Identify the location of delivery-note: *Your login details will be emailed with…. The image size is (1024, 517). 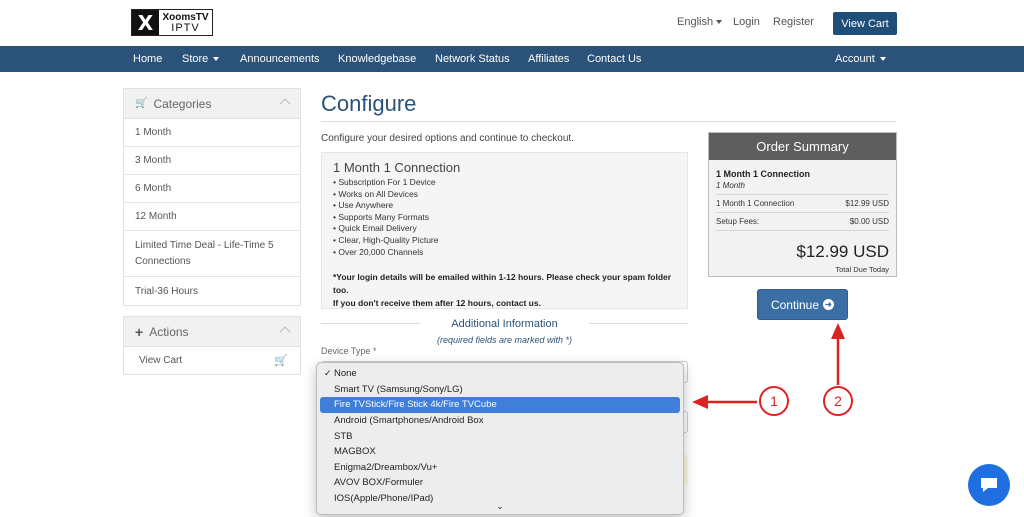
(502, 290).